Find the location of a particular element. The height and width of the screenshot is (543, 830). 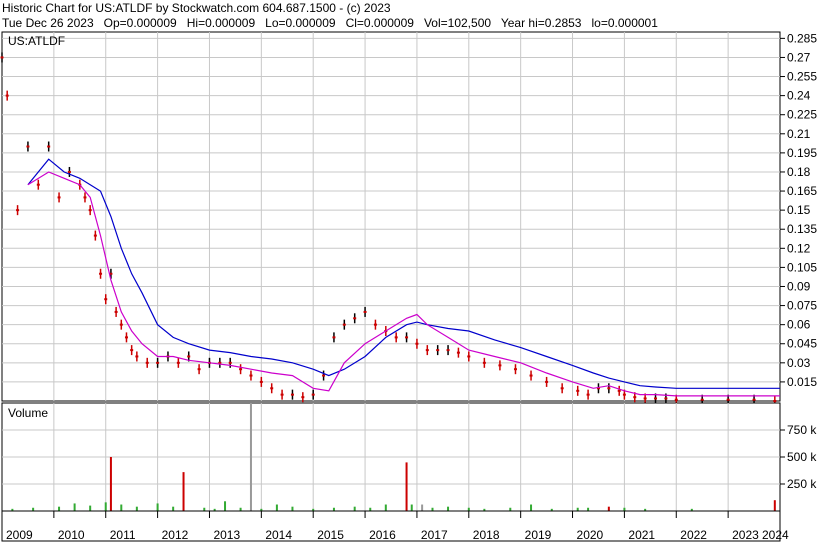

x-tick-label: 2010 is located at coordinates (71, 535).